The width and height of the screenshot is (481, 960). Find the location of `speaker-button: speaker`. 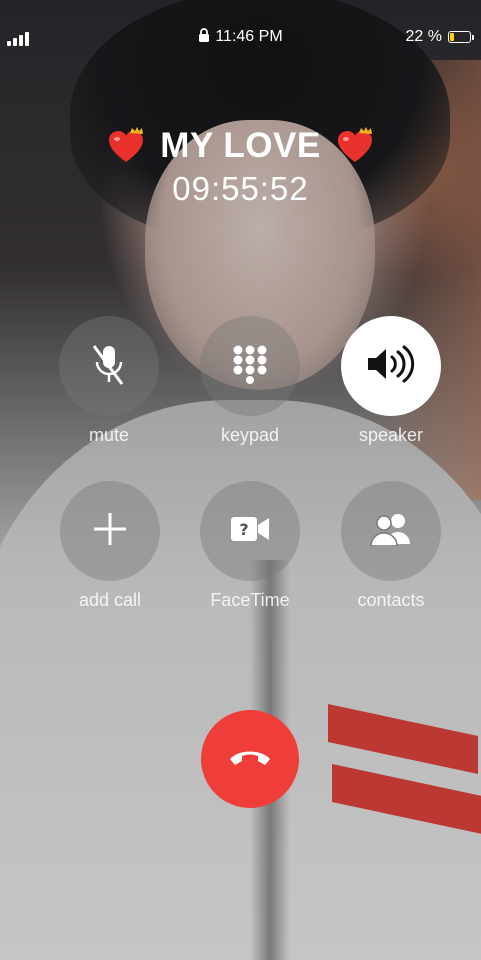

speaker-button: speaker is located at coordinates (391, 381).